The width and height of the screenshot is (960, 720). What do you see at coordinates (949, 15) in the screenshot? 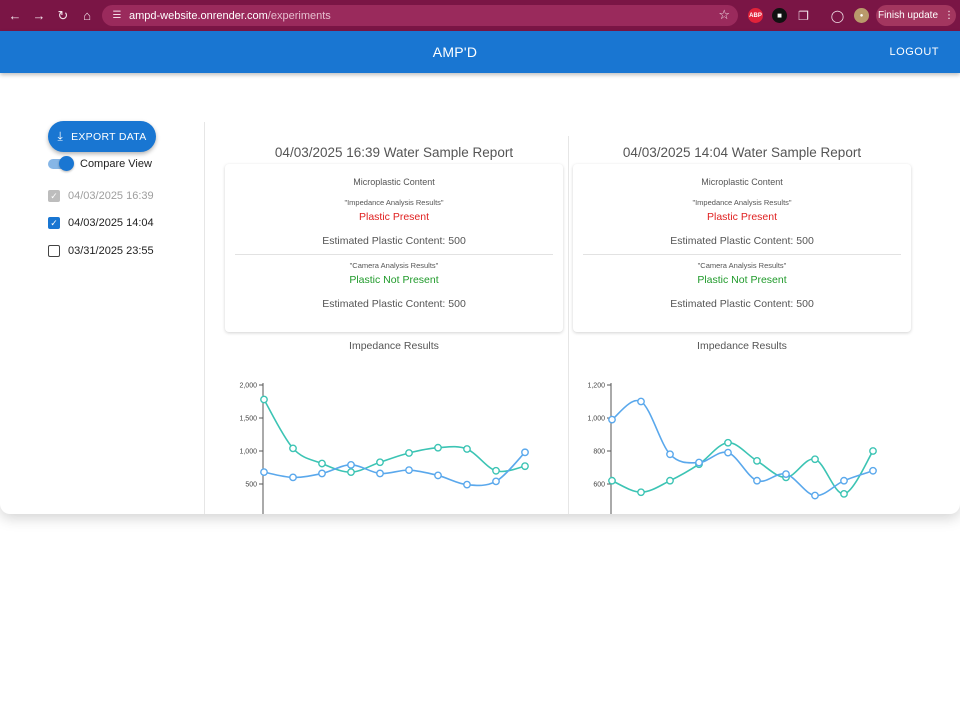
I see `more-vertical-icon: ⋮` at bounding box center [949, 15].